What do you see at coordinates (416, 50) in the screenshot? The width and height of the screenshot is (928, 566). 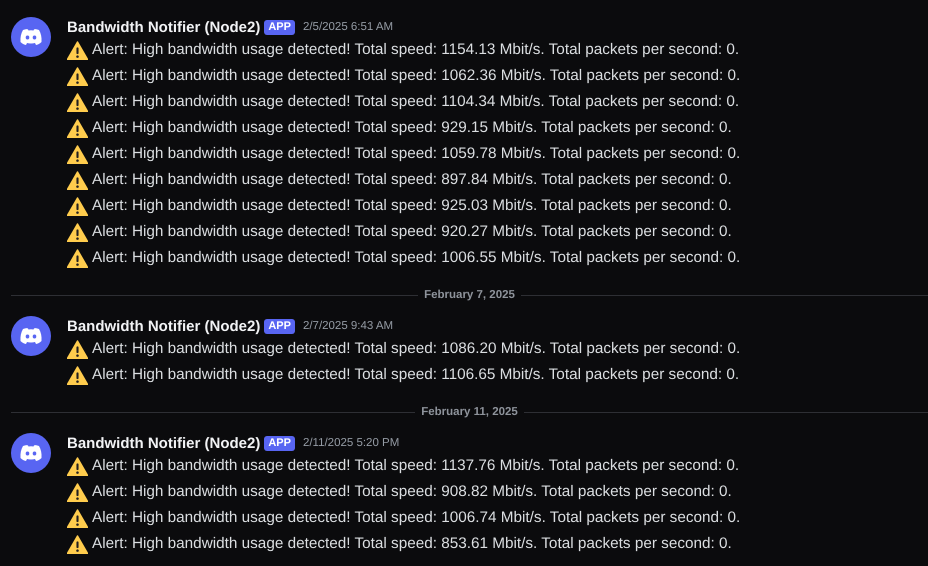 I see `message-text: Alert: High bandwidth usage detected! Total speed: 1154.13 Mbit/s. Total packets per second: 0.` at bounding box center [416, 50].